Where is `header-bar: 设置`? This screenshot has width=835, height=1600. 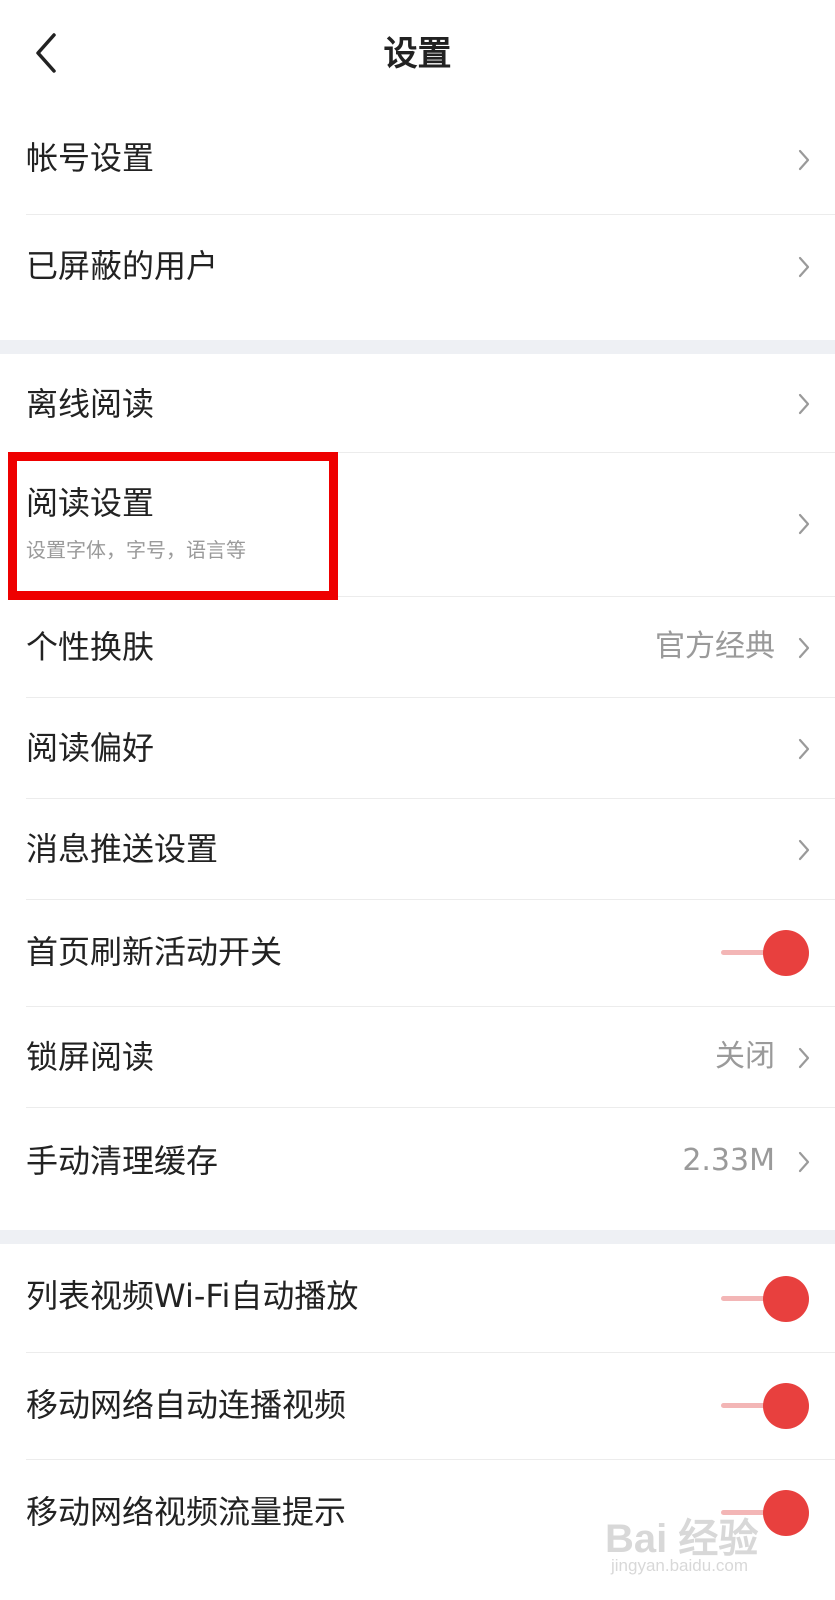 header-bar: 设置 is located at coordinates (417, 55).